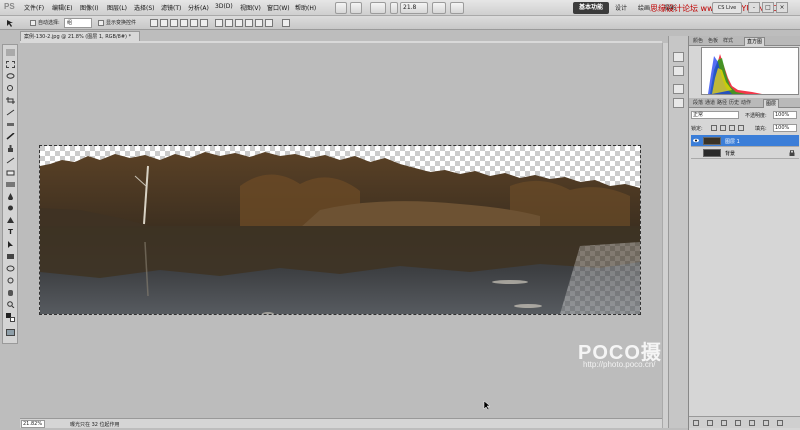  Describe the element at coordinates (10, 88) in the screenshot. I see `quick-selection-tool-icon` at that location.